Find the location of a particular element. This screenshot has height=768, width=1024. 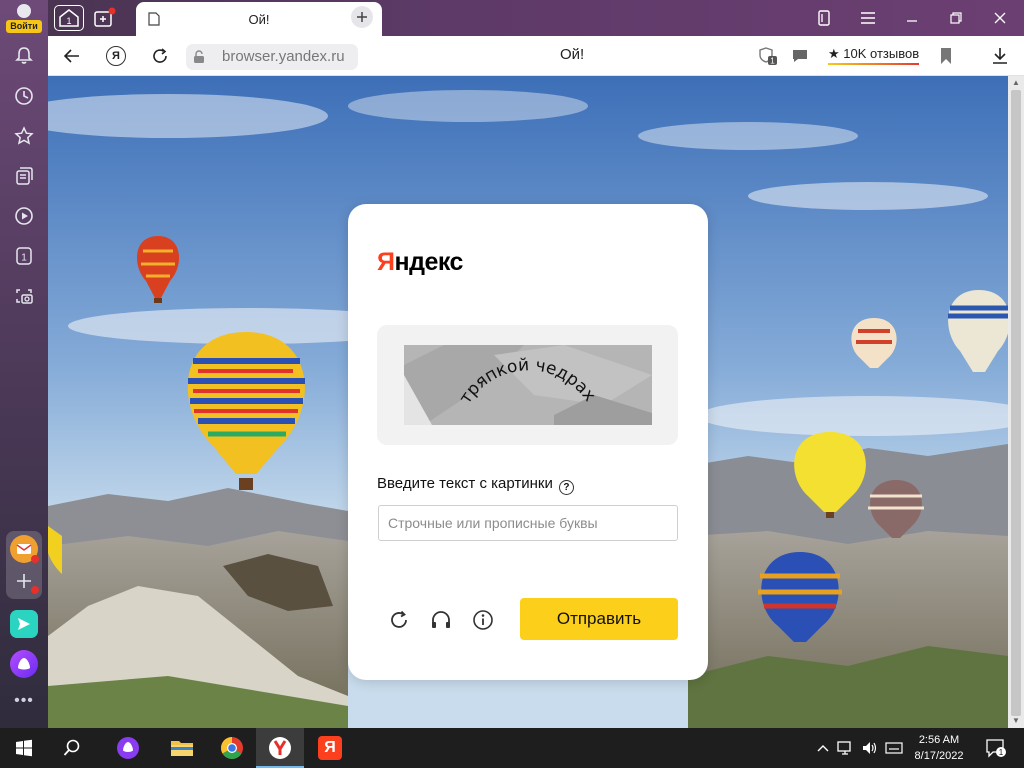

lock-open-icon is located at coordinates (199, 56).